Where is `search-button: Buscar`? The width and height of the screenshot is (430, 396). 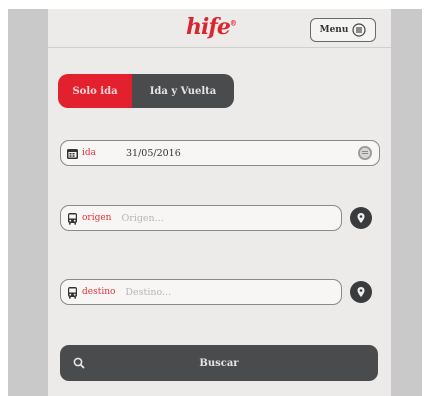 search-button: Buscar is located at coordinates (219, 363).